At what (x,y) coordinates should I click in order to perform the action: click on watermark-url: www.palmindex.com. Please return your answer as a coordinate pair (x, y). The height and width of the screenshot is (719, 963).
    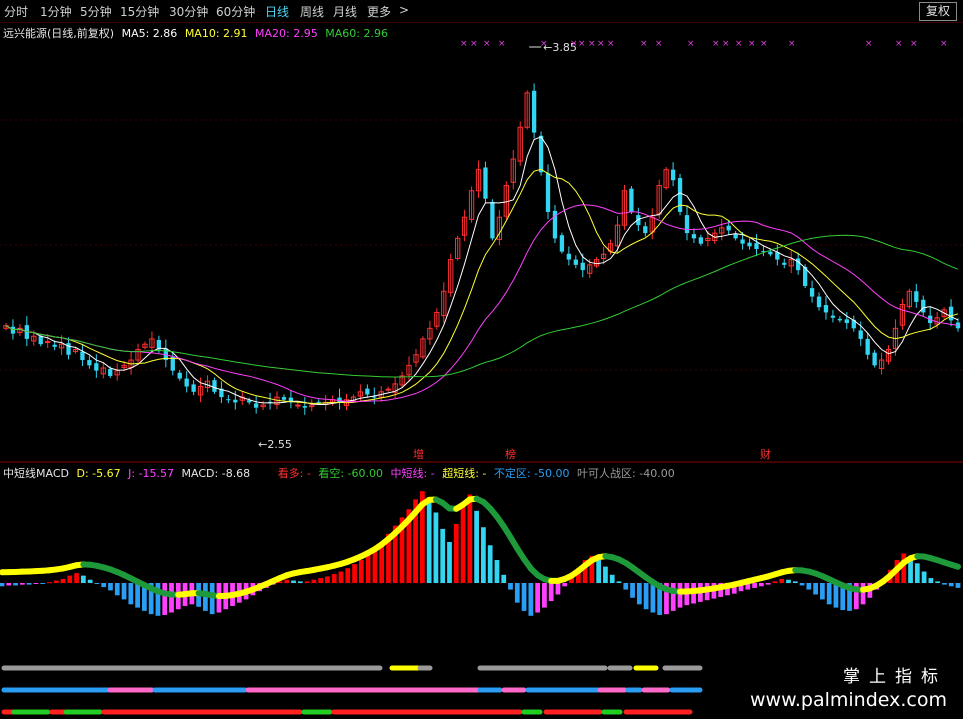
    Looking at the image, I should click on (848, 700).